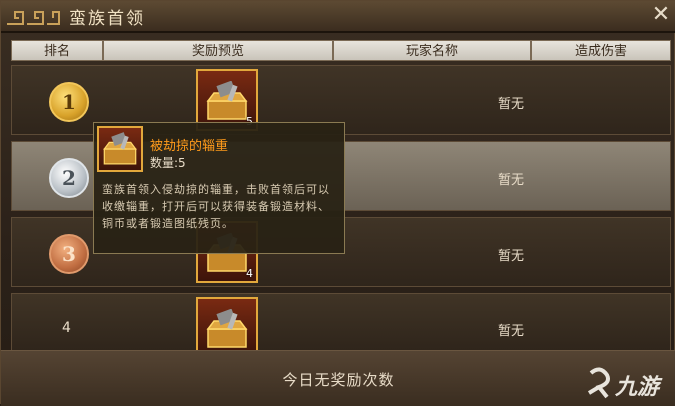 The width and height of the screenshot is (675, 406). Describe the element at coordinates (57, 50) in the screenshot. I see `header-rank: 排名` at that location.